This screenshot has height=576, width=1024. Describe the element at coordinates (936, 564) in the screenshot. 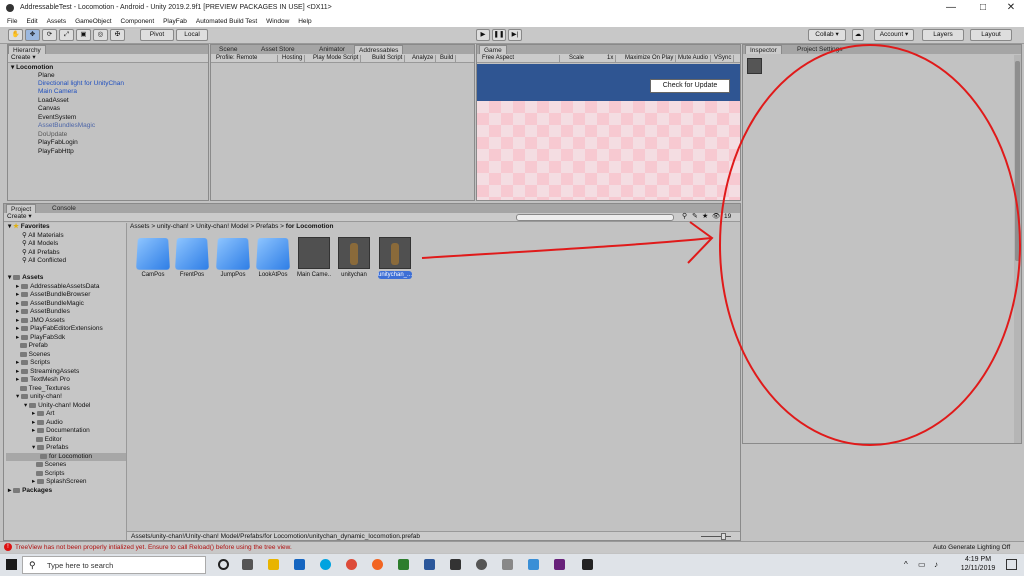

I see `volume-icon: ♪` at that location.